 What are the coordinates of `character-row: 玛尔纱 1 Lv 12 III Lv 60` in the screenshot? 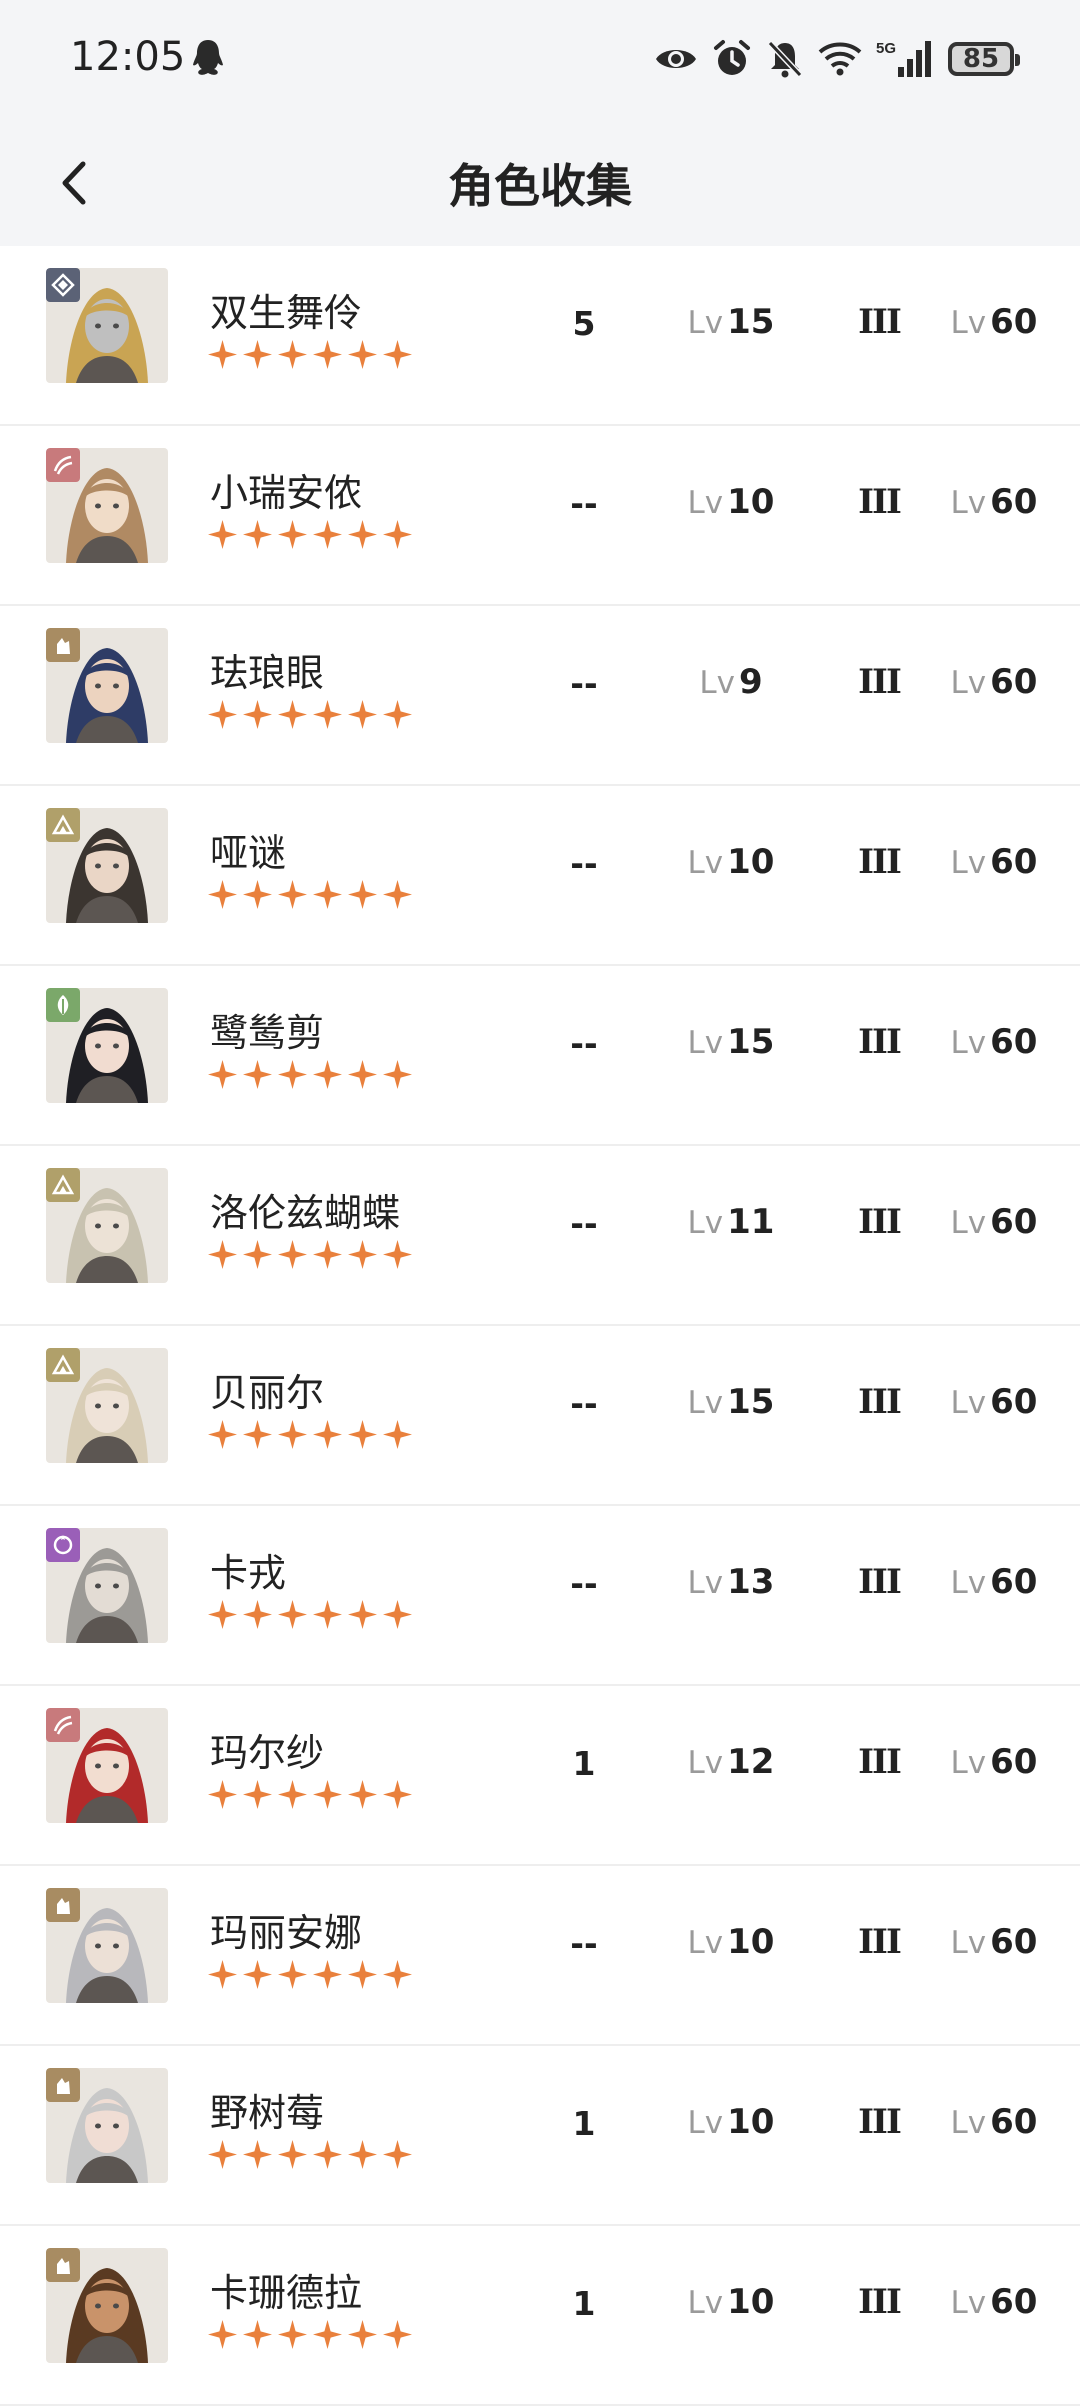 It's located at (540, 1776).